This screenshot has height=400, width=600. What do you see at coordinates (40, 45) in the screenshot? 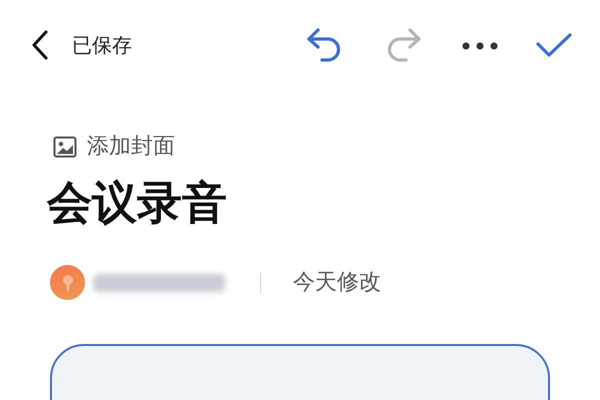
I see `back-icon` at bounding box center [40, 45].